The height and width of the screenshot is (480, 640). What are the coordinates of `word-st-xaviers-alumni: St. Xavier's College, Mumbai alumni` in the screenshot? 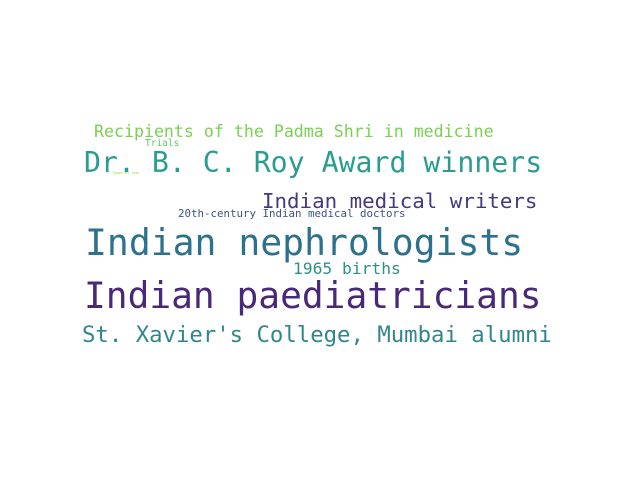 It's located at (317, 335).